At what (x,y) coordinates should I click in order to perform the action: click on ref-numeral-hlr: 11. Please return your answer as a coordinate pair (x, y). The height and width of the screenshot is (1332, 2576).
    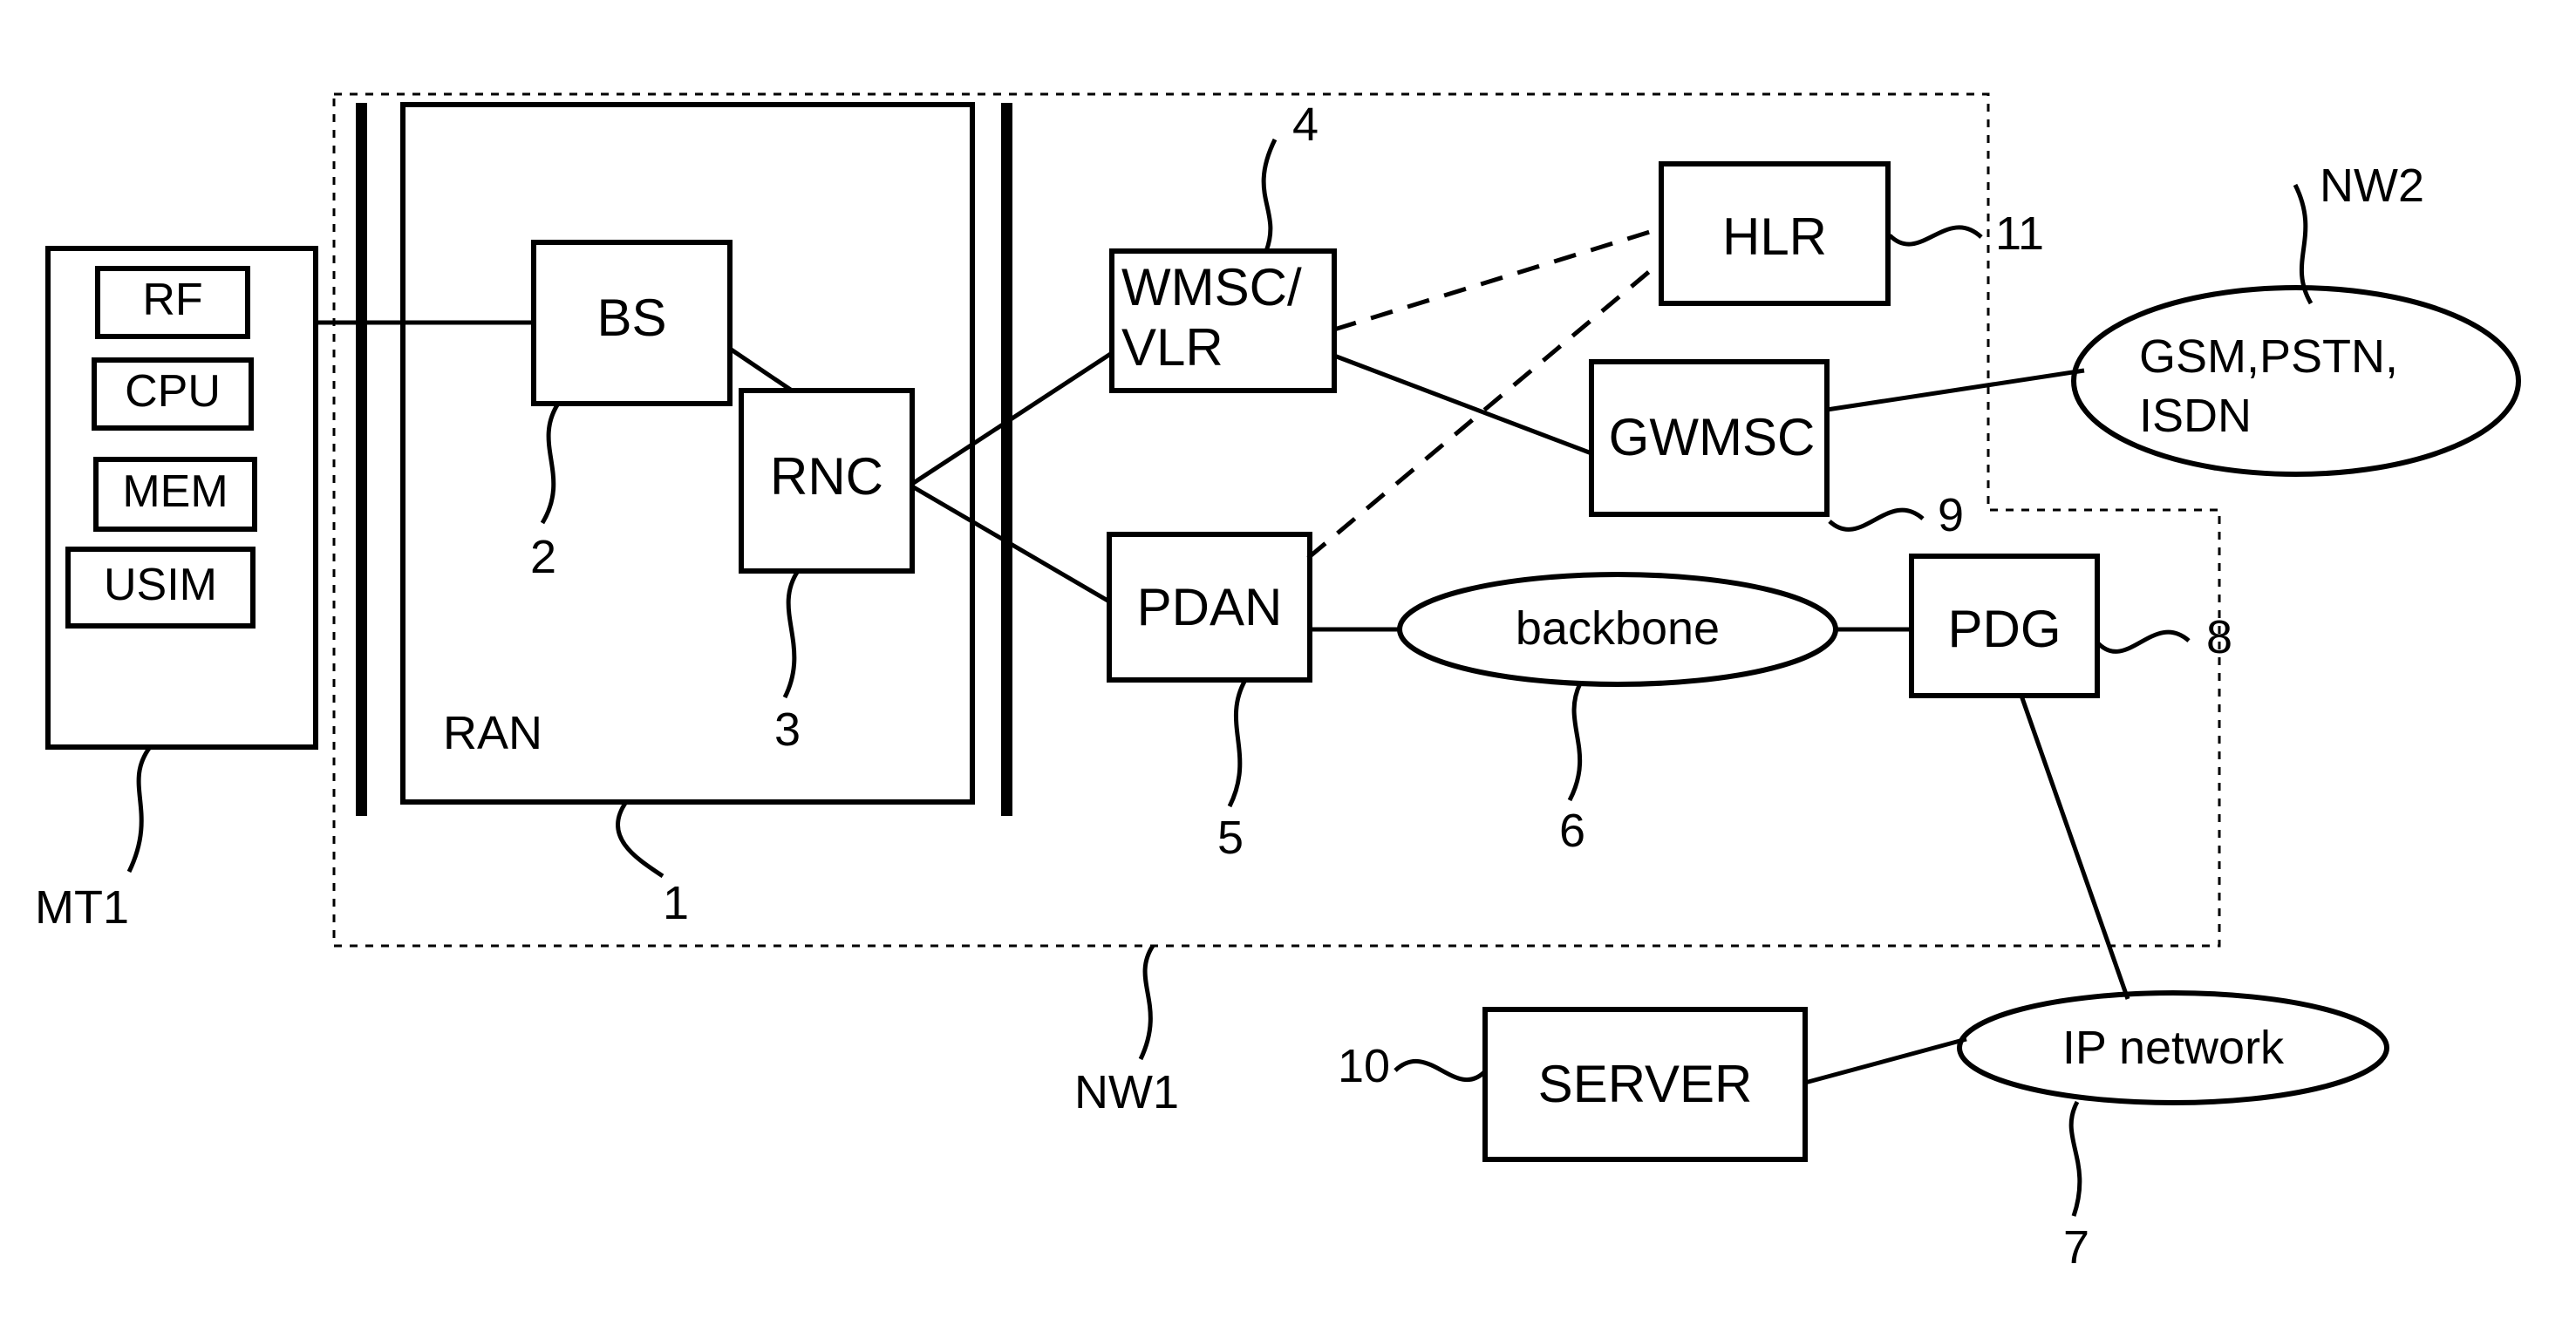
    Looking at the image, I should click on (2020, 233).